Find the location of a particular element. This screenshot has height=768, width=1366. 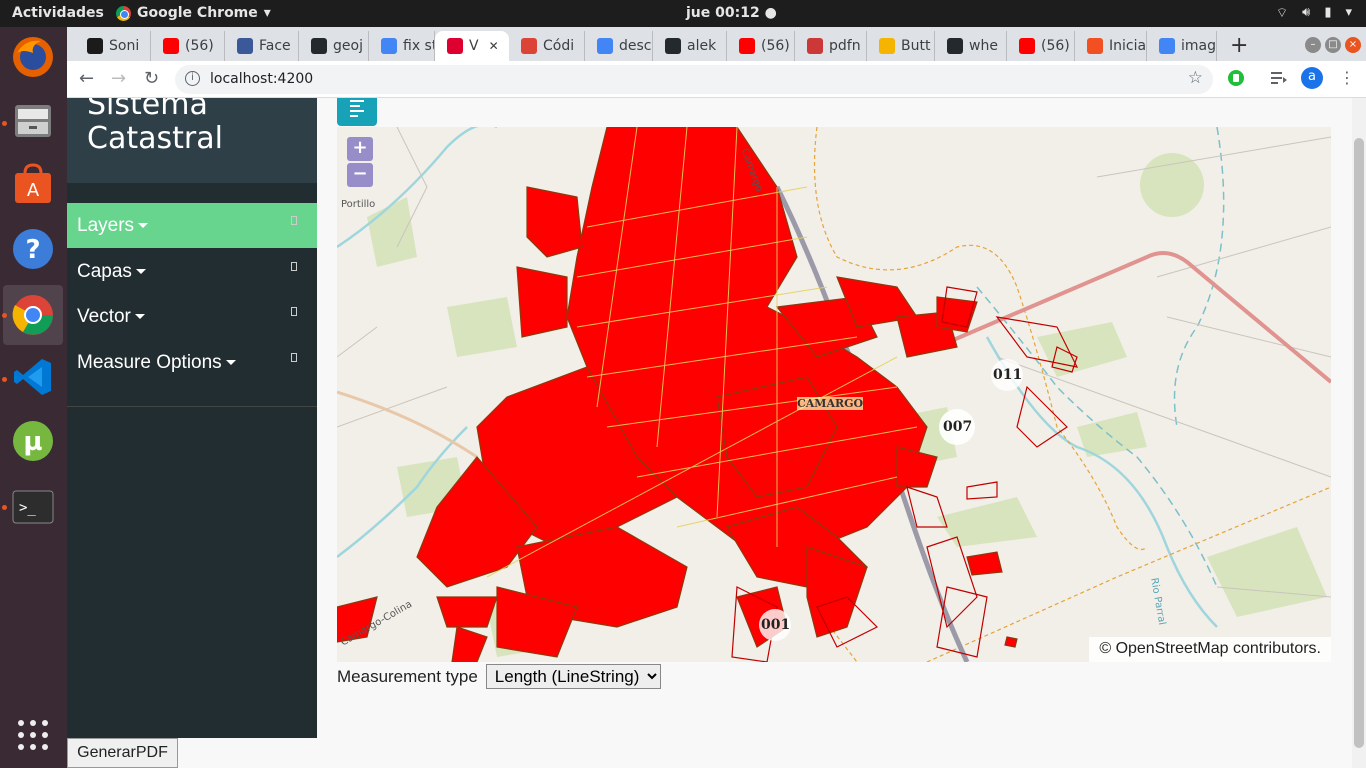

zoom-control: + − is located at coordinates (360, 163).